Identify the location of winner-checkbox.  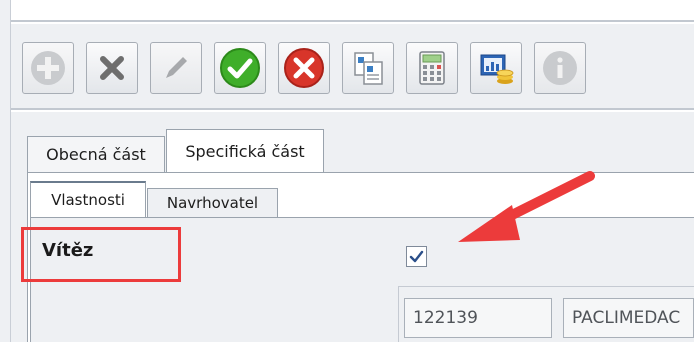
(416, 256).